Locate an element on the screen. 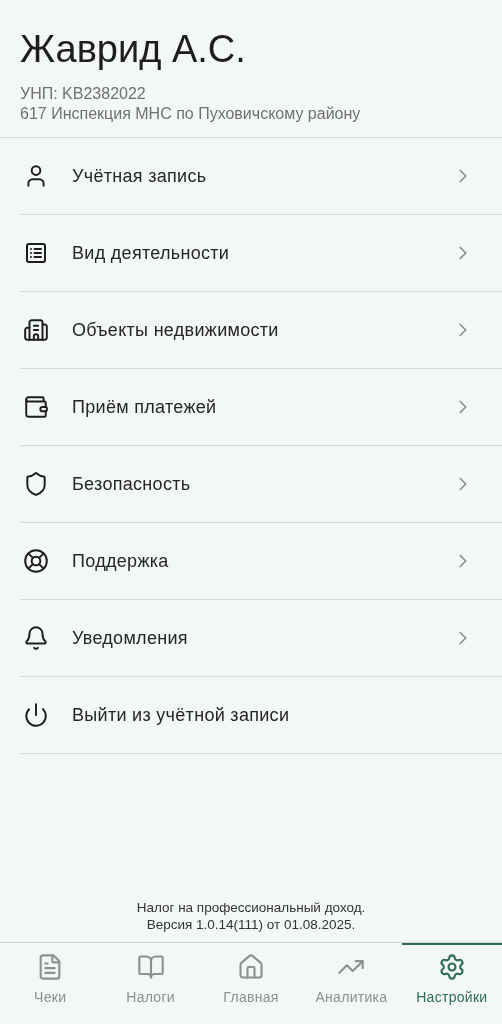 Image resolution: width=502 pixels, height=1024 pixels. building-icon is located at coordinates (36, 330).